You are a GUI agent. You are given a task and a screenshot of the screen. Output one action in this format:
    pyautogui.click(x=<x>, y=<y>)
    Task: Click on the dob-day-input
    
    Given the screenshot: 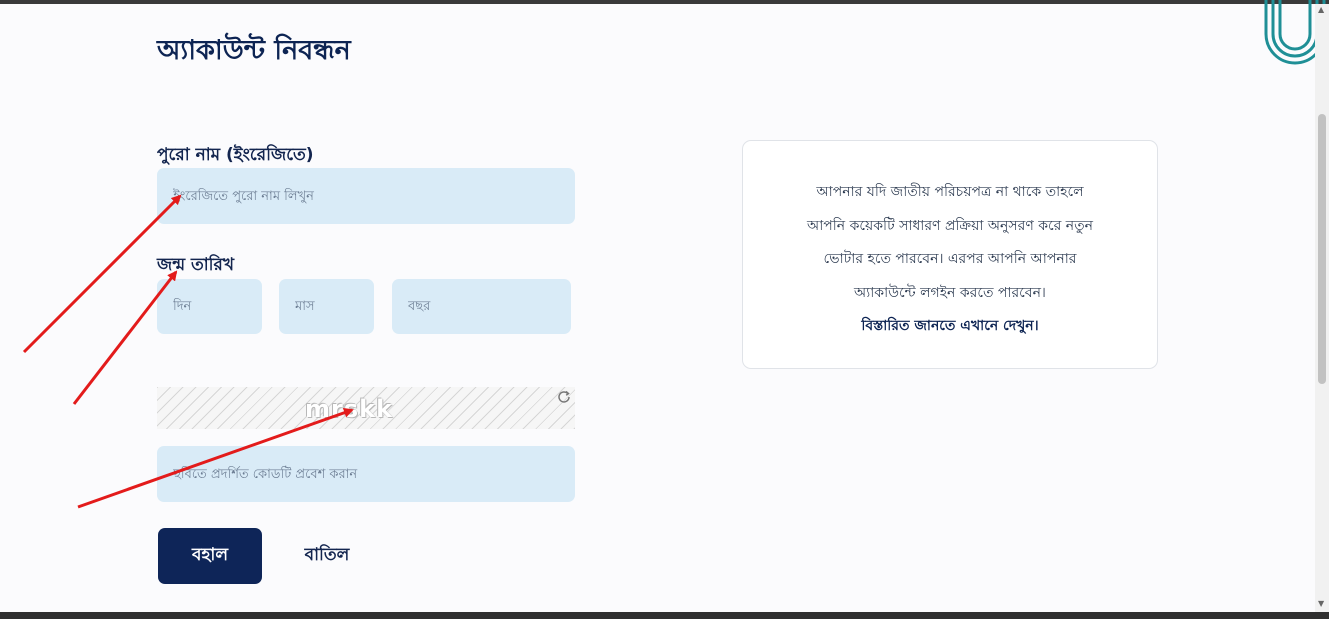 What is the action you would take?
    pyautogui.click(x=209, y=306)
    